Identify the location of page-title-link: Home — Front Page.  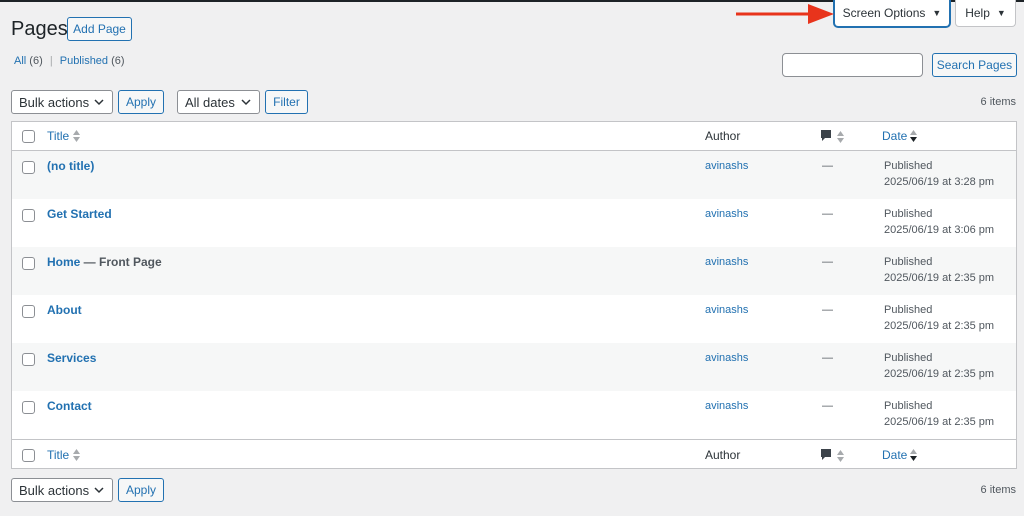
(104, 262).